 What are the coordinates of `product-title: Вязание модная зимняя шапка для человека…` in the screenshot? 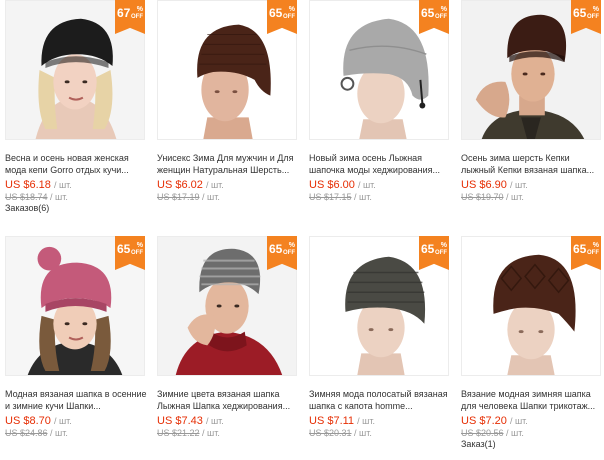 It's located at (532, 400).